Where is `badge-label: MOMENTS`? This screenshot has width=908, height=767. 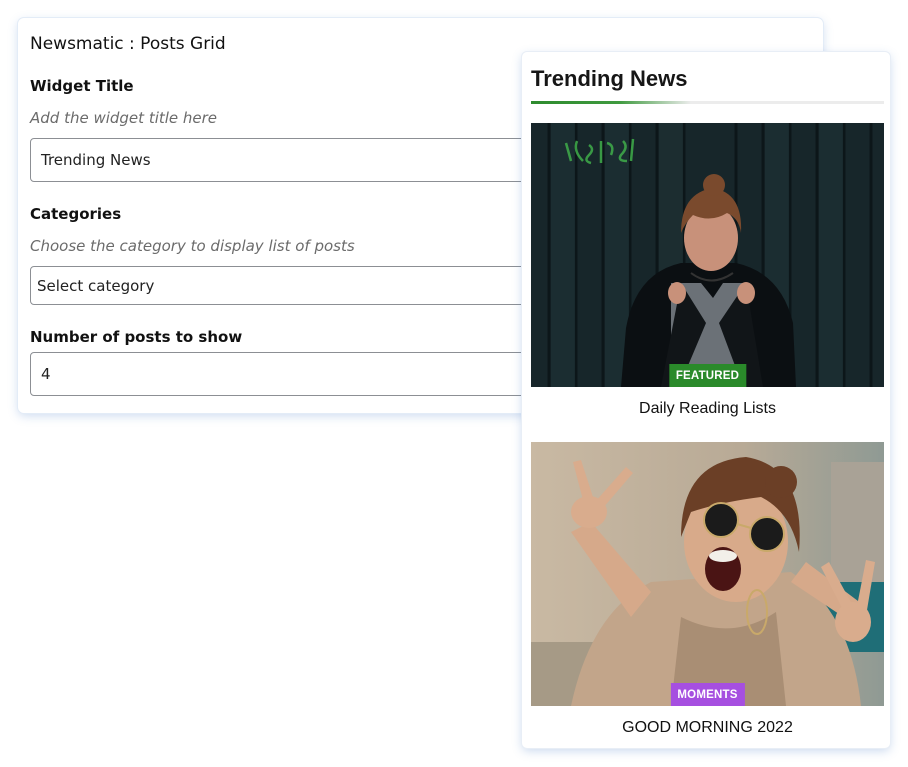 badge-label: MOMENTS is located at coordinates (707, 694).